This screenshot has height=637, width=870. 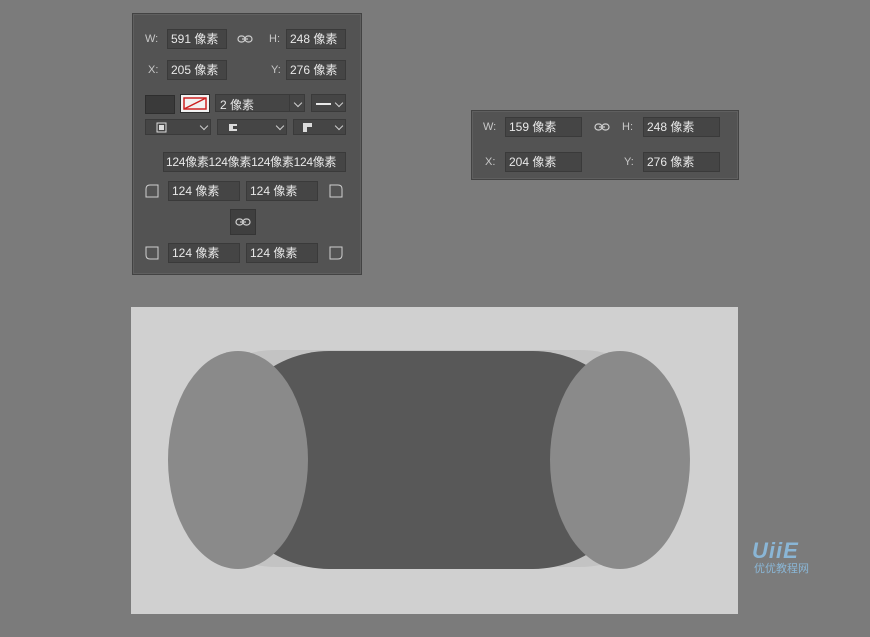 I want to click on corner-bottom-right-field: 124 像素, so click(x=282, y=253).